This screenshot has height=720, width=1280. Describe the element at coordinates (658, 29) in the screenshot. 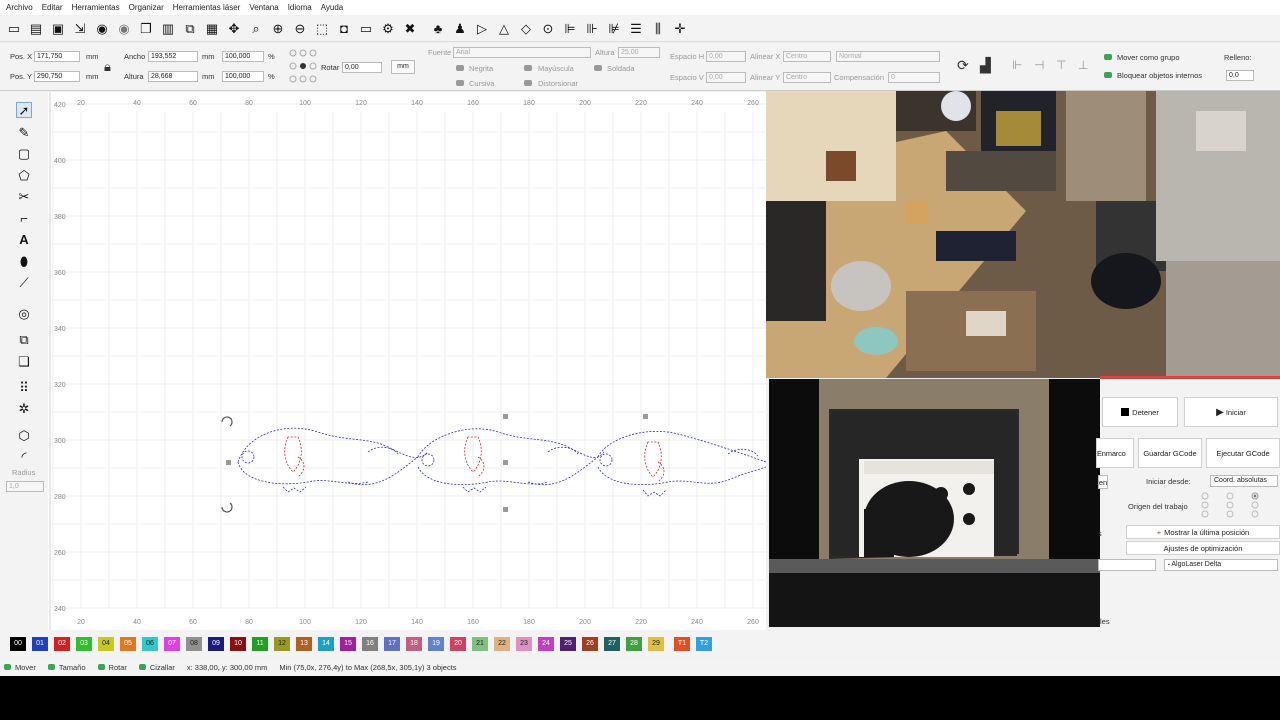

I see `distribute-v-icon: ⫼` at that location.